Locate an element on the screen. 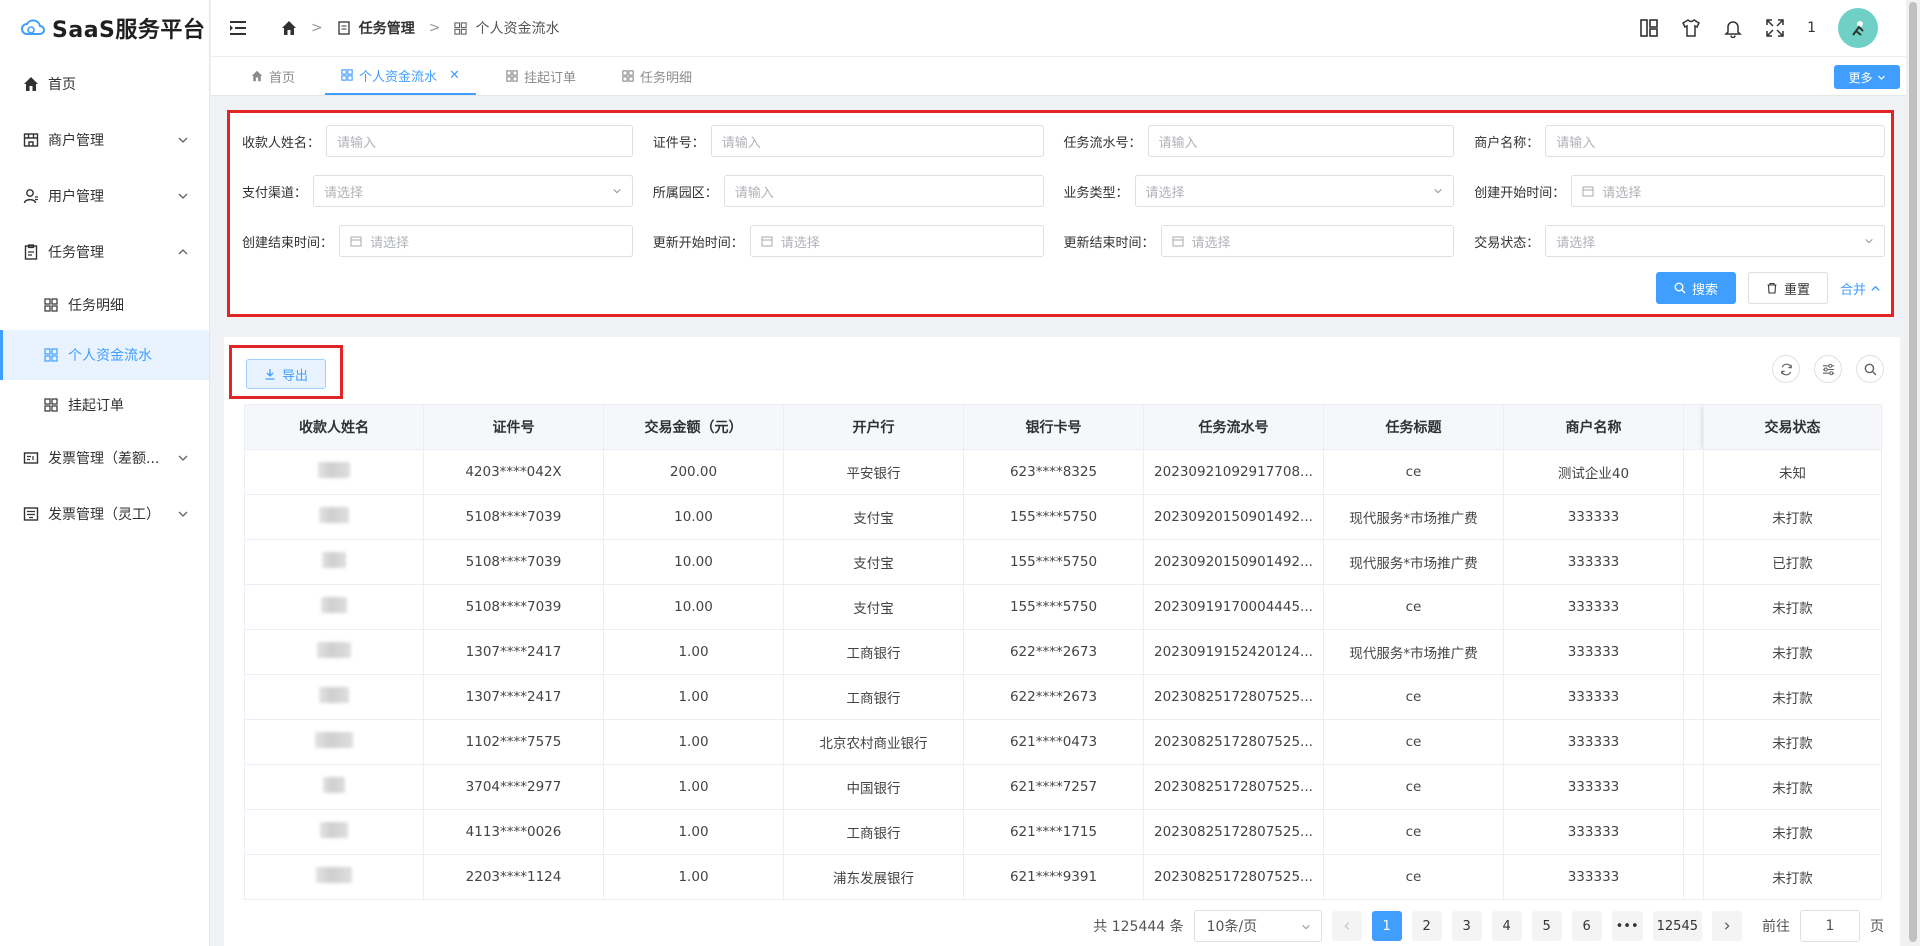  collapse-button: 合并 is located at coordinates (1860, 288).